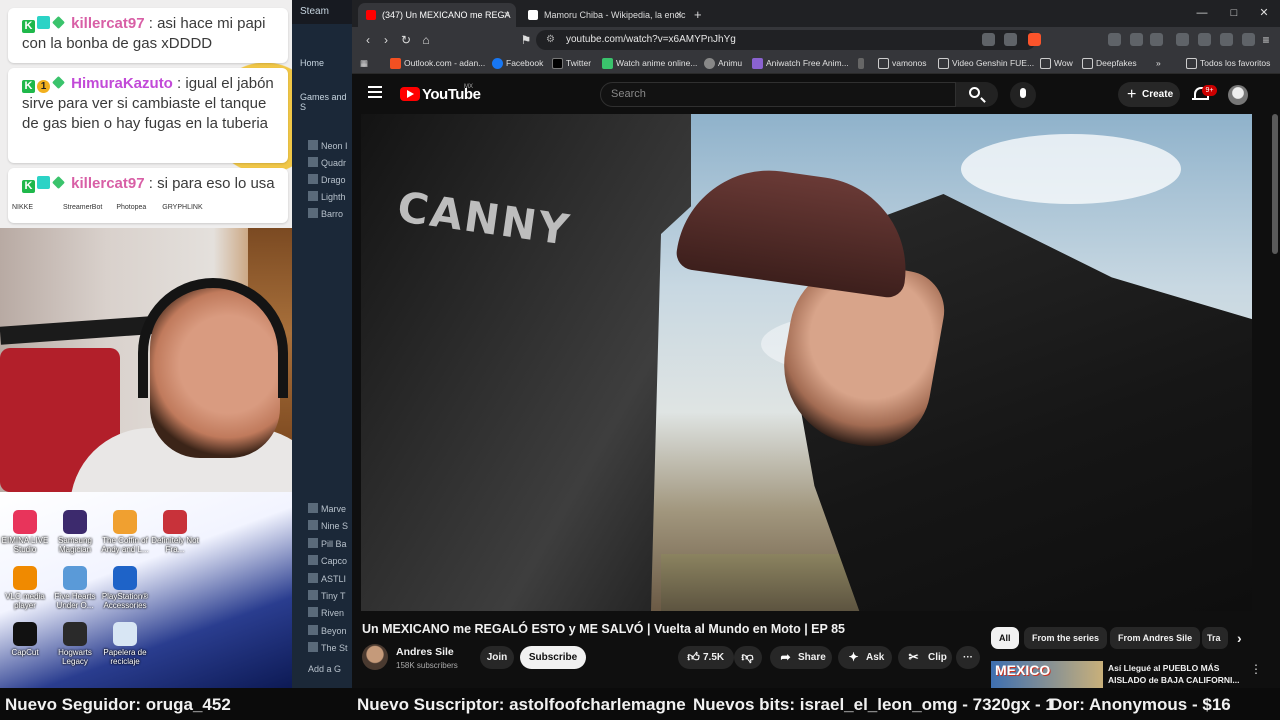  Describe the element at coordinates (327, 162) in the screenshot. I see `steam-game-item: Quadr` at that location.